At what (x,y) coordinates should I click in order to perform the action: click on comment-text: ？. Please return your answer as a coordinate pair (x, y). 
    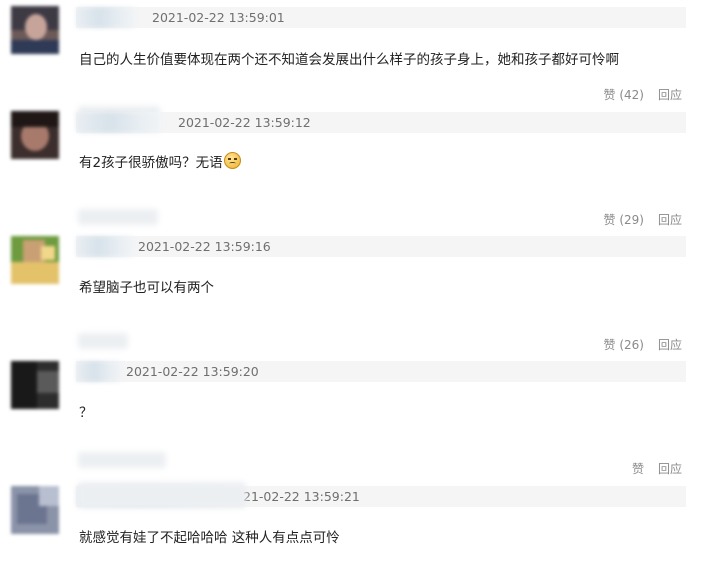
    Looking at the image, I should click on (86, 413).